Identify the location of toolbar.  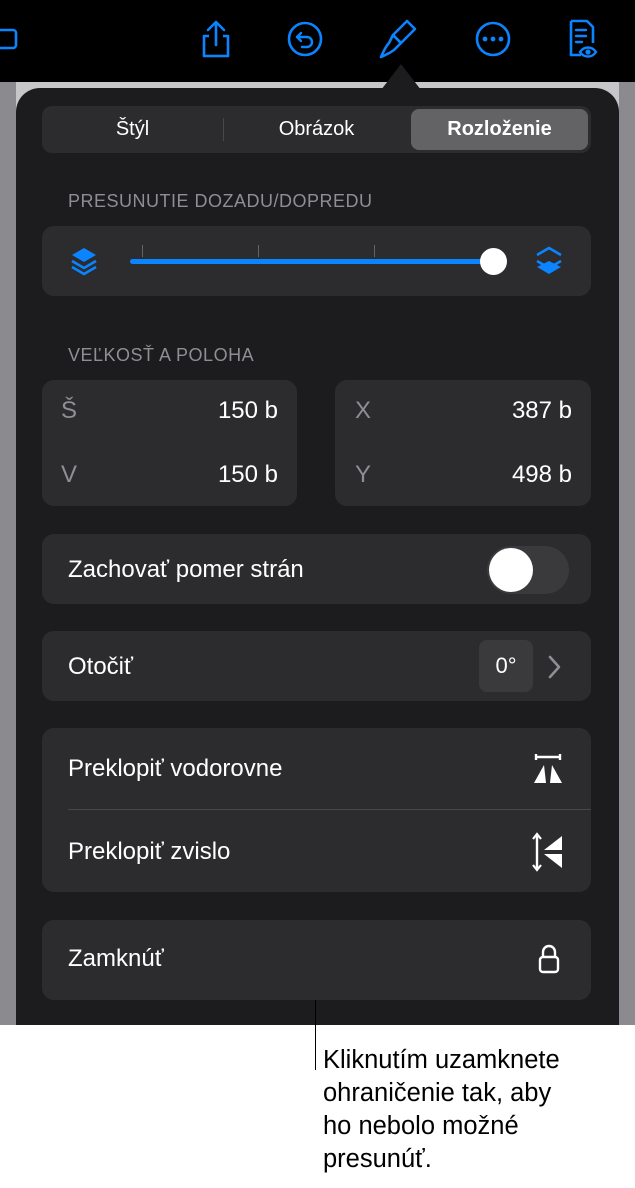
(317, 41).